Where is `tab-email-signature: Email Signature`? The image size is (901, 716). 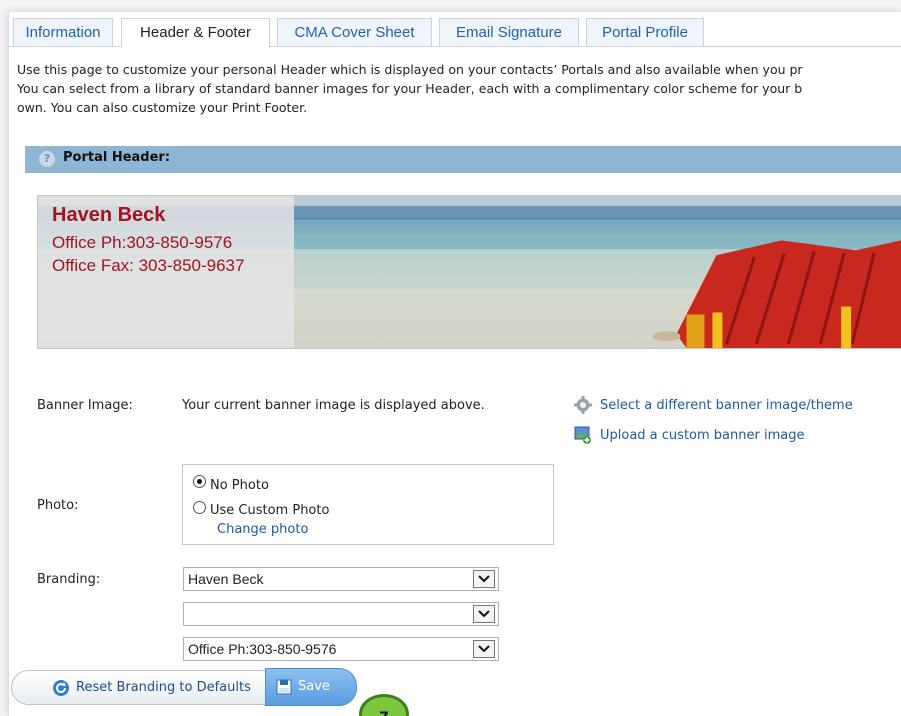 tab-email-signature: Email Signature is located at coordinates (509, 32).